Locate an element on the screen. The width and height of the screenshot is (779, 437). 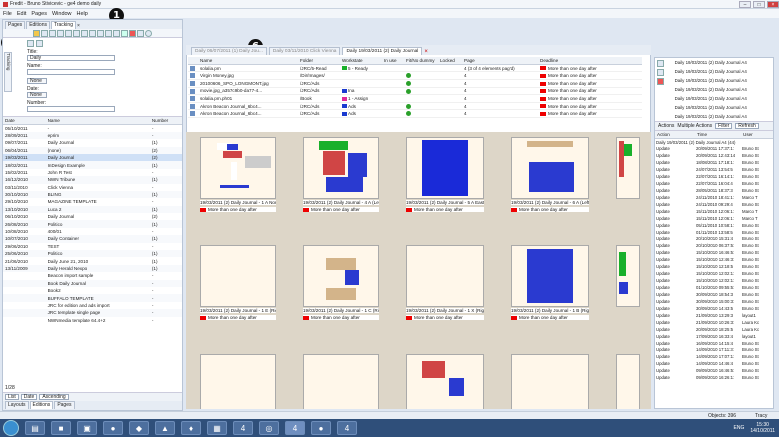
doc-tab-2: Daily 03/11/2010 Click Vienna is located at coordinates (304, 51).